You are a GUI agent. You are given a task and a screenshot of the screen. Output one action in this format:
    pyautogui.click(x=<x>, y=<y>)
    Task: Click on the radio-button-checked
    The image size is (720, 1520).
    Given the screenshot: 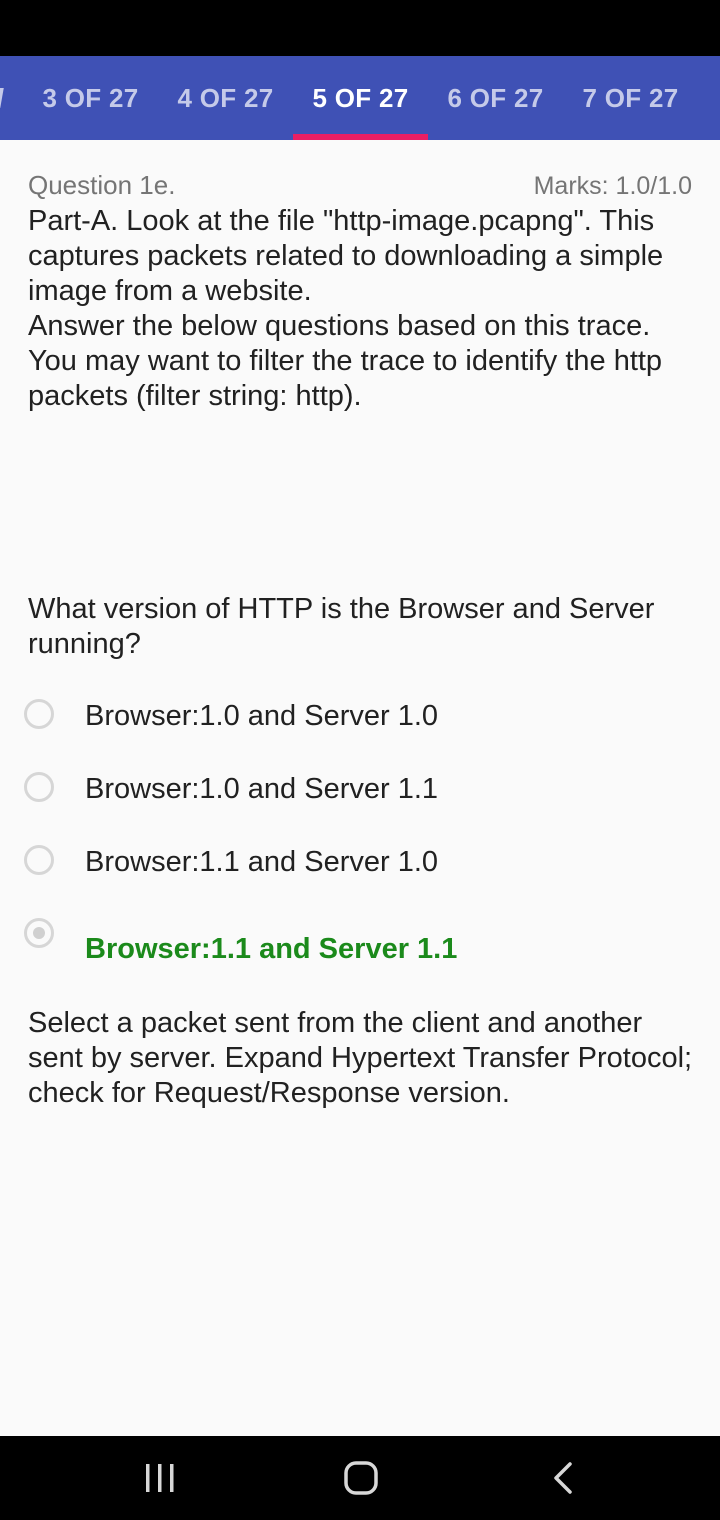 What is the action you would take?
    pyautogui.click(x=39, y=933)
    